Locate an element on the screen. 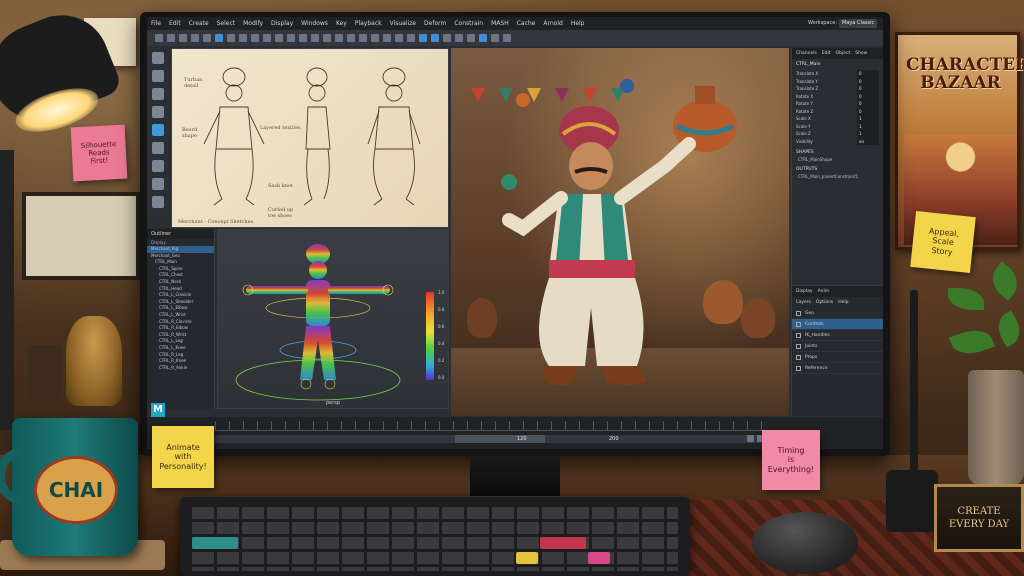  menu-cache: Cache is located at coordinates (526, 23).